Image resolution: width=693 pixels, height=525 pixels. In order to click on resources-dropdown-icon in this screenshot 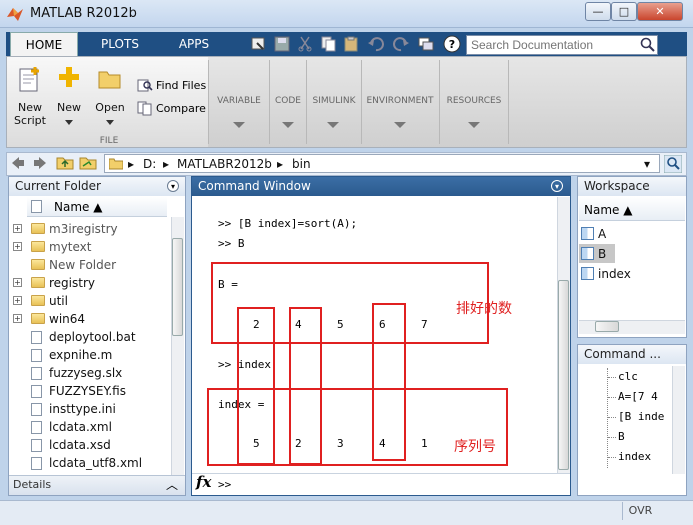, I will do `click(474, 125)`.